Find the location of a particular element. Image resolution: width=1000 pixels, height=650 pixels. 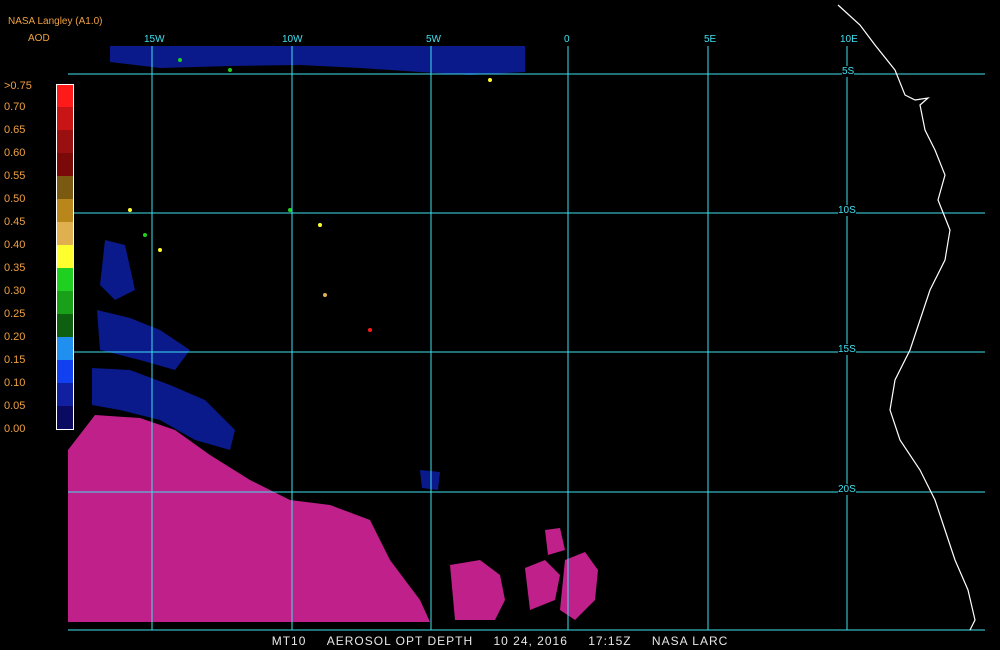

legend-label: 0.65 is located at coordinates (15, 130).